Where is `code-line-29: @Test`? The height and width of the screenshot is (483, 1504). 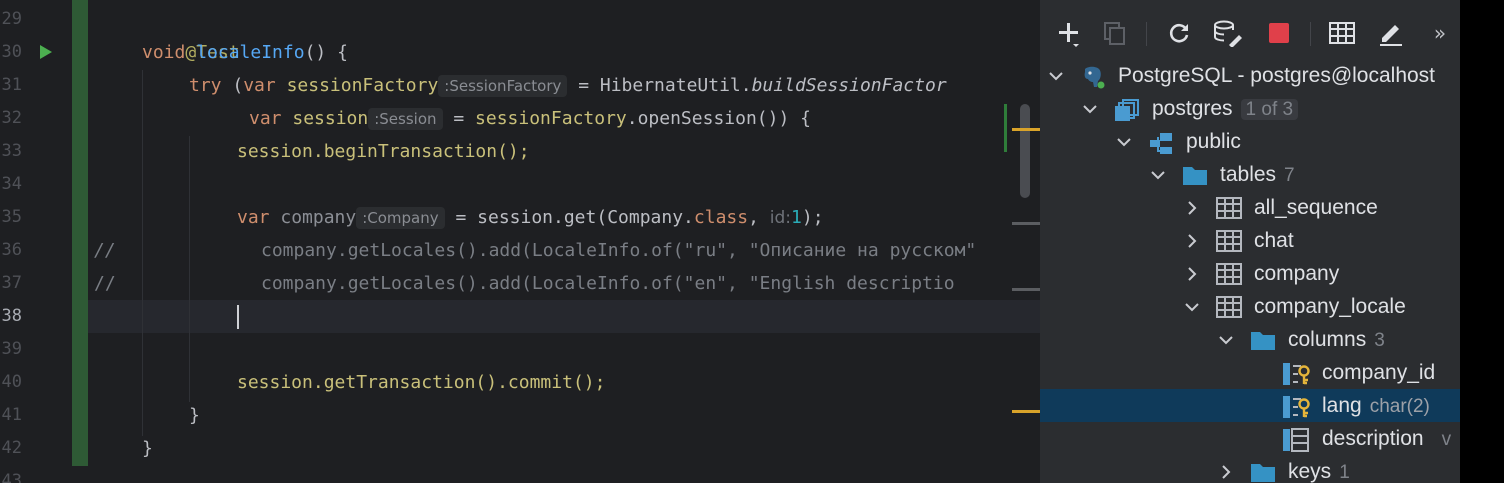 code-line-29: @Test is located at coordinates (190, 33).